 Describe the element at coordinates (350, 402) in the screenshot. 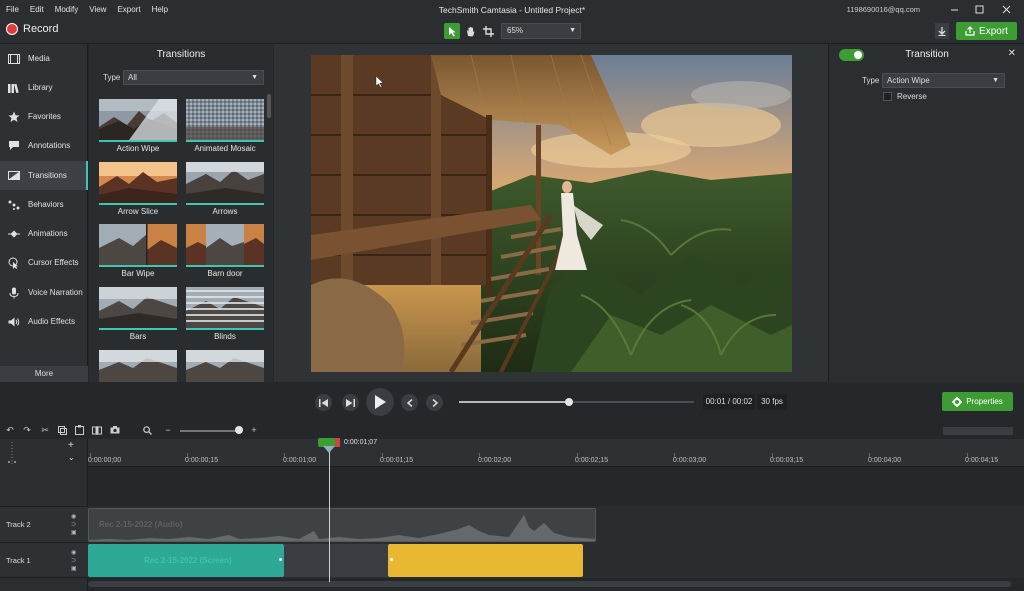

I see `step-forward-icon` at that location.